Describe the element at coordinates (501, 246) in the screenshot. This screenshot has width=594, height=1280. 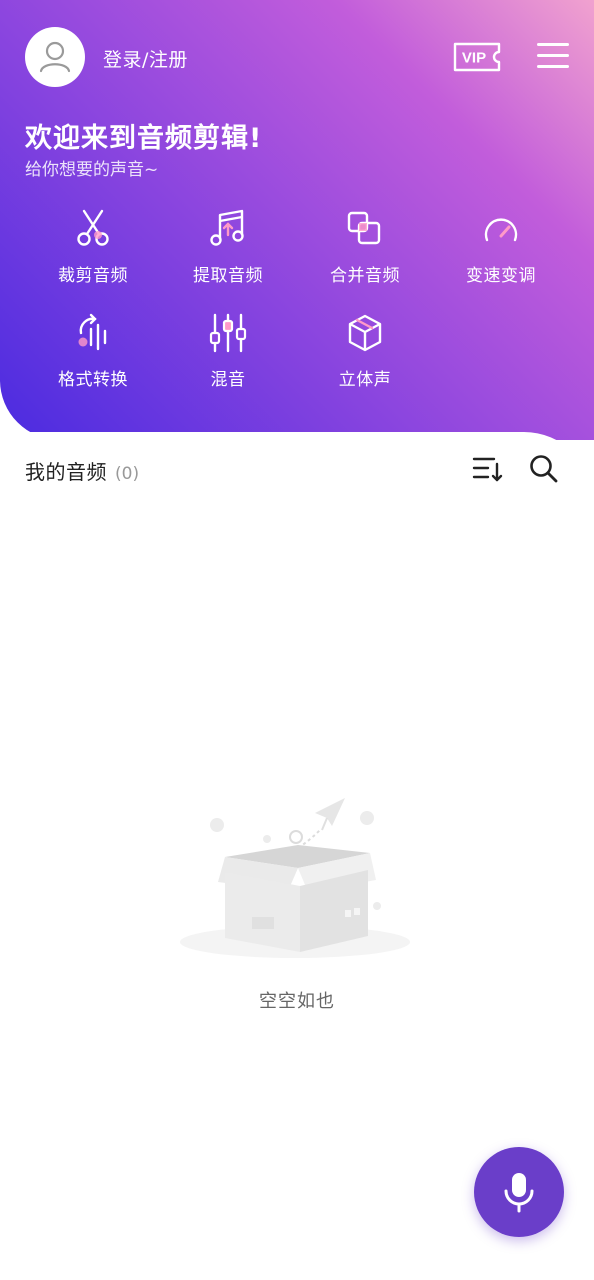
I see `tool-speed-pitch: 变速变调` at that location.